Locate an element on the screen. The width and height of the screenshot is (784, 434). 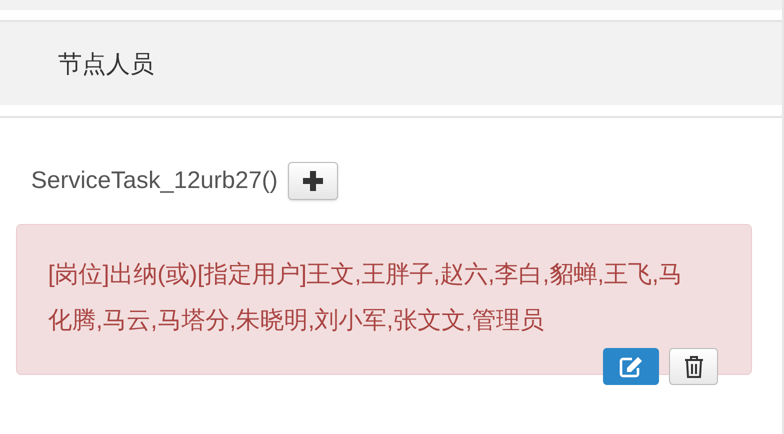
trash-icon is located at coordinates (694, 366).